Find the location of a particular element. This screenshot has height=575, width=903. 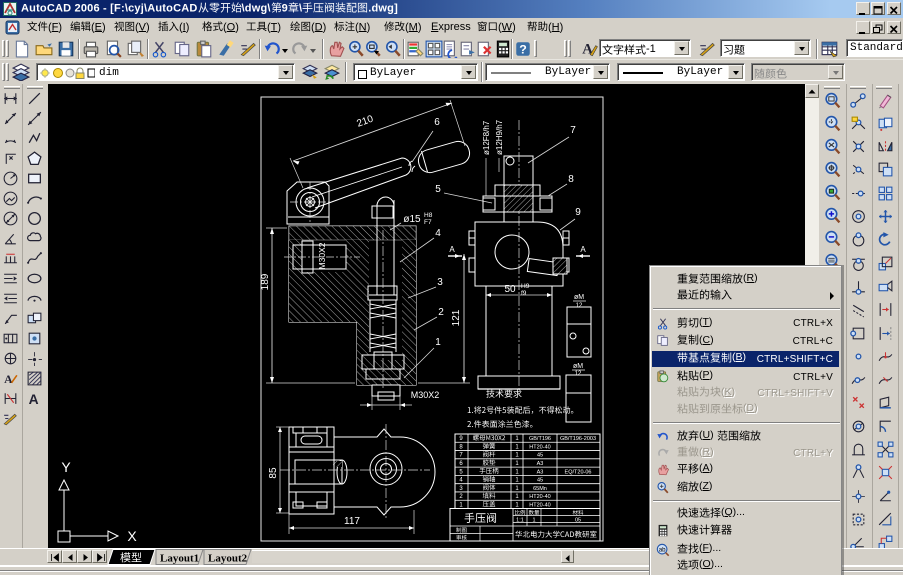

svg-text: f9 is located at coordinates (524, 293).